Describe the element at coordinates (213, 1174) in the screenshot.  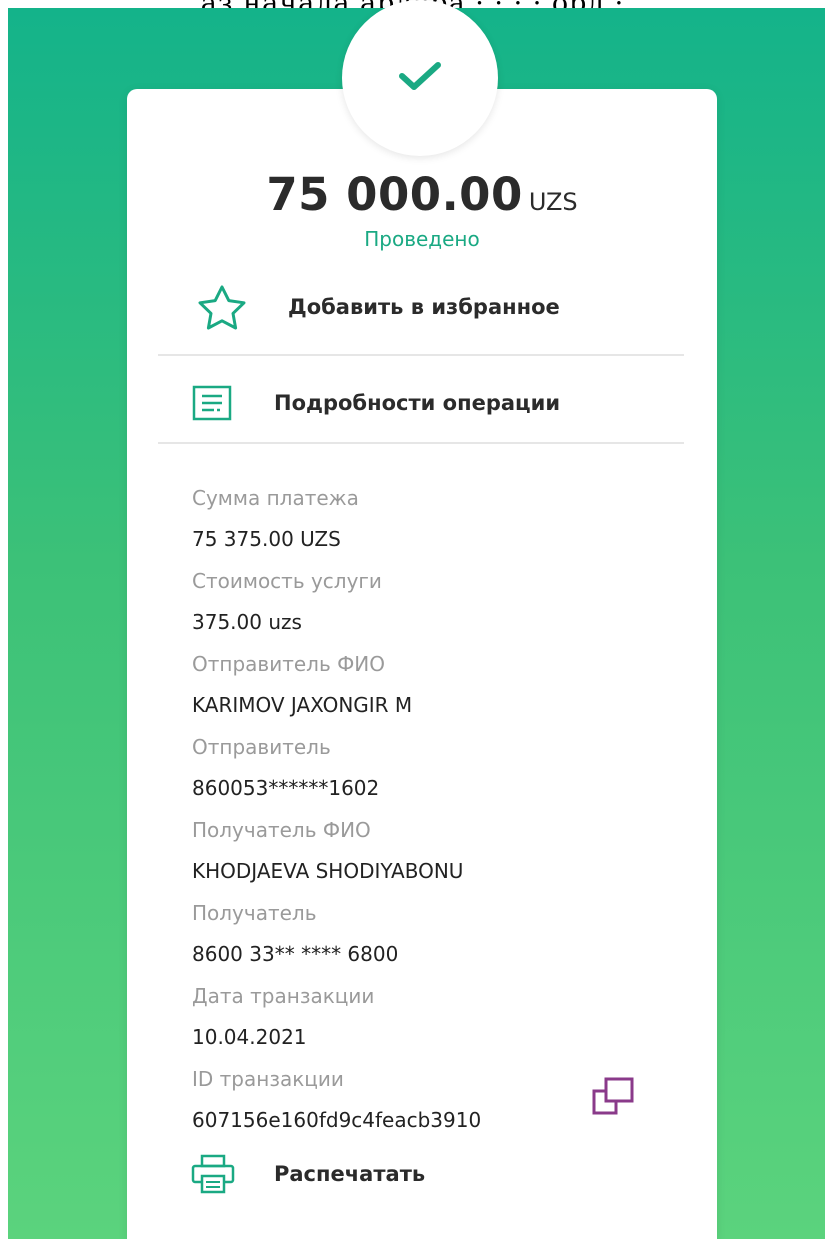
I see `printer-icon` at that location.